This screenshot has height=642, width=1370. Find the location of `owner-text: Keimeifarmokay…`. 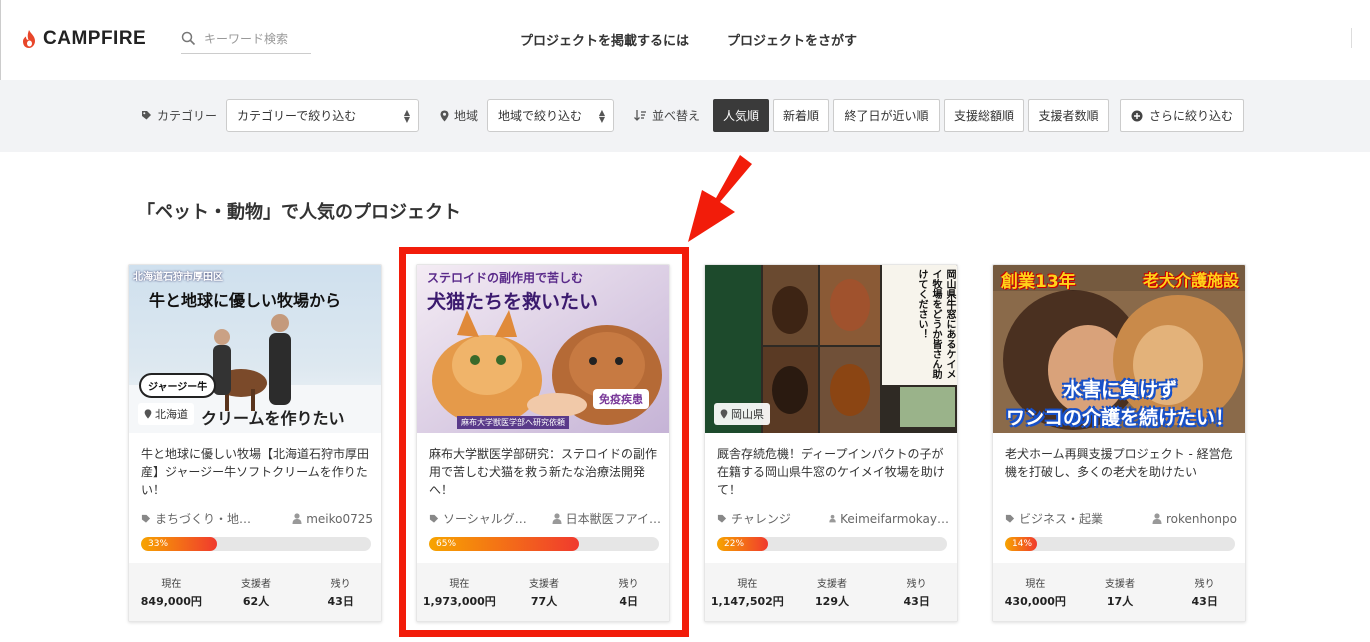

owner-text: Keimeifarmokay… is located at coordinates (894, 518).